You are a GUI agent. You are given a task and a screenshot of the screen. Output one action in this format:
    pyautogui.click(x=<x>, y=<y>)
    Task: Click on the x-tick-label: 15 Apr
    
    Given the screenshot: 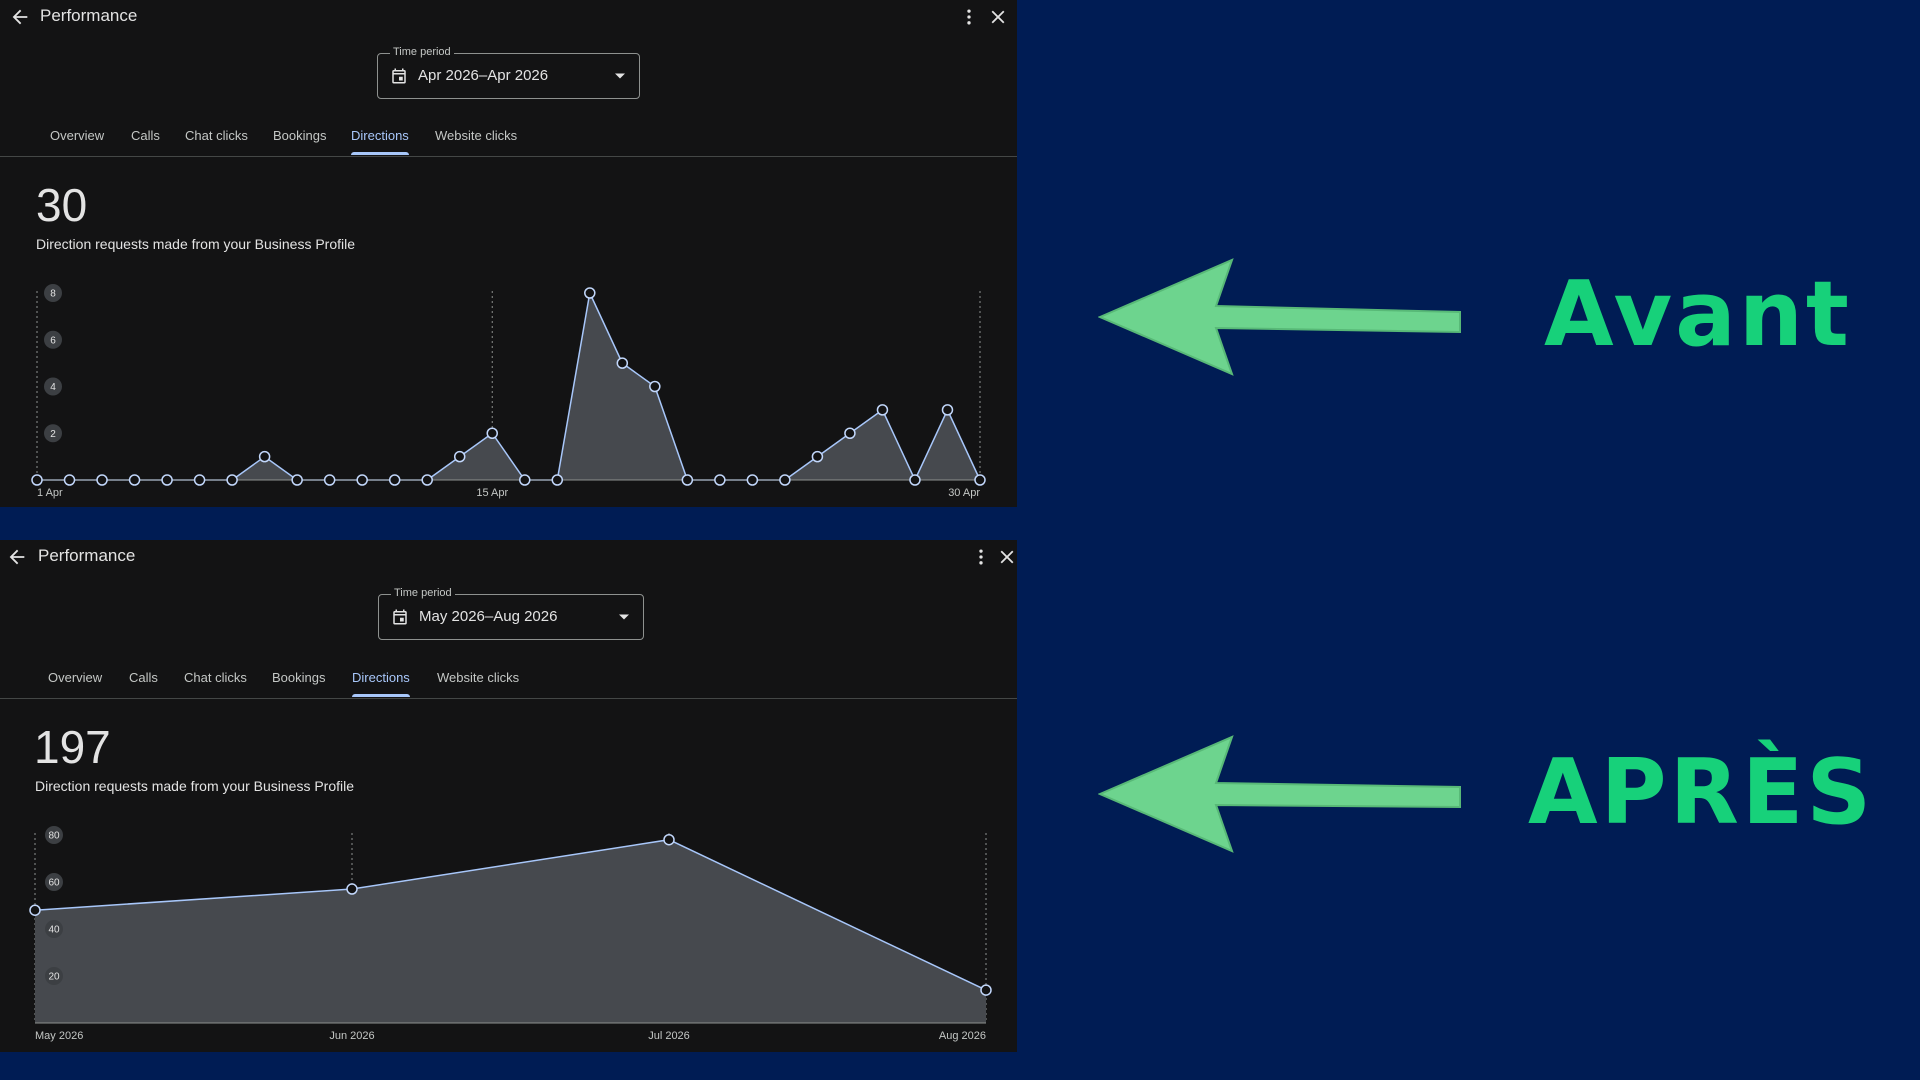 What is the action you would take?
    pyautogui.click(x=492, y=493)
    